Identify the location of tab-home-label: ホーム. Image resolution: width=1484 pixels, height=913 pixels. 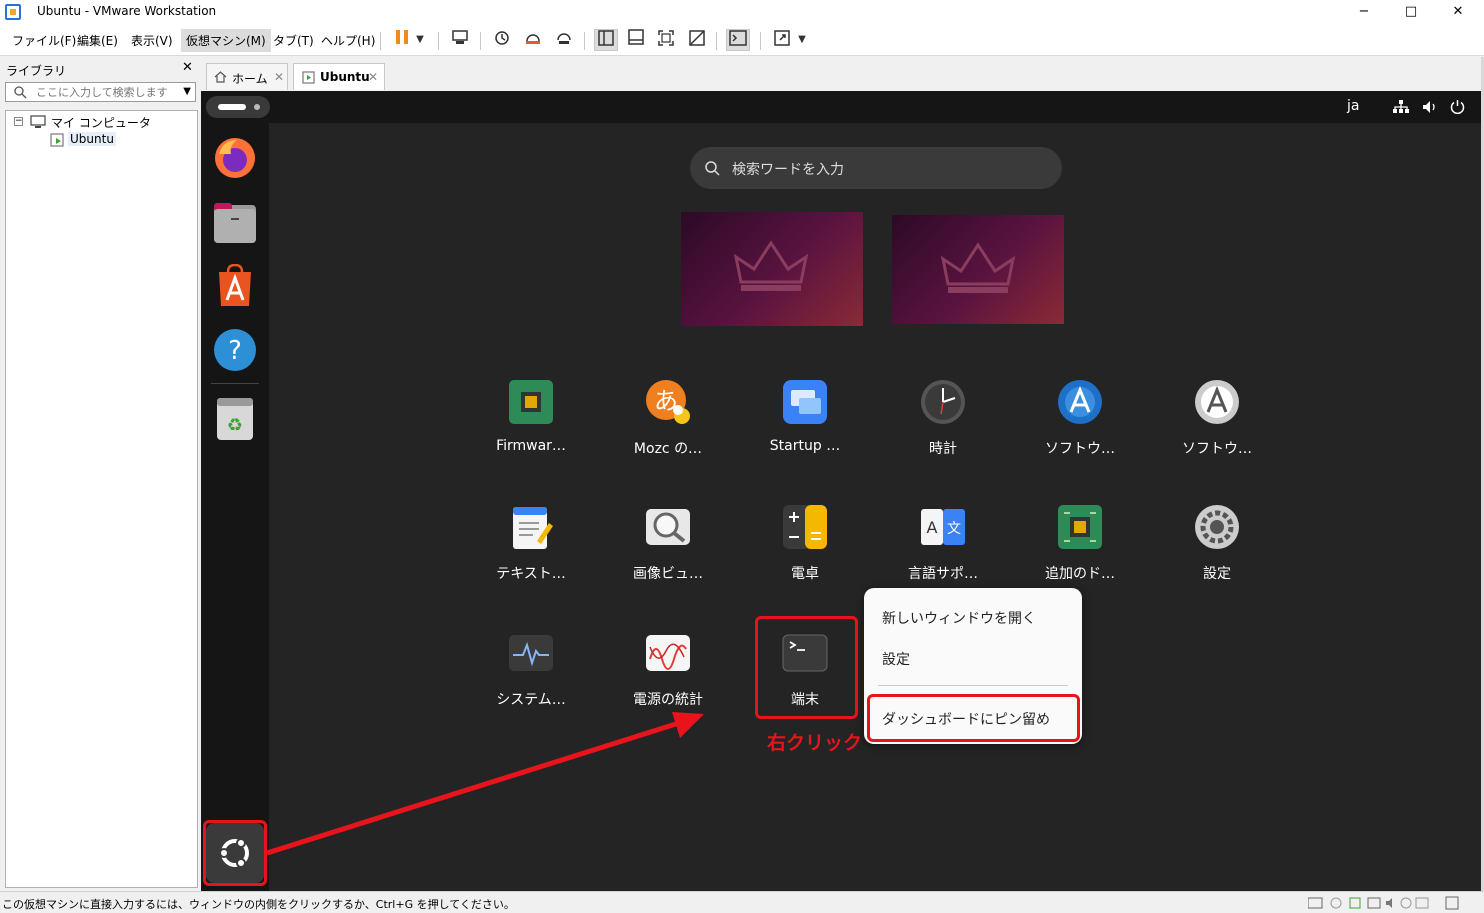
(250, 79).